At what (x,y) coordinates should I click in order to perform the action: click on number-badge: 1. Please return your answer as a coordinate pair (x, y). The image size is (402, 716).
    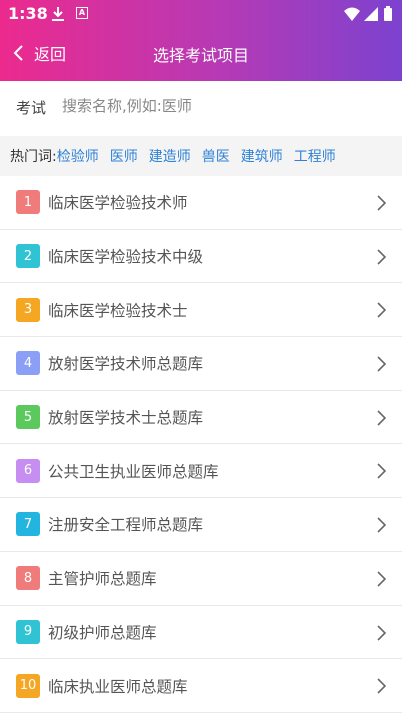
    Looking at the image, I should click on (28, 202).